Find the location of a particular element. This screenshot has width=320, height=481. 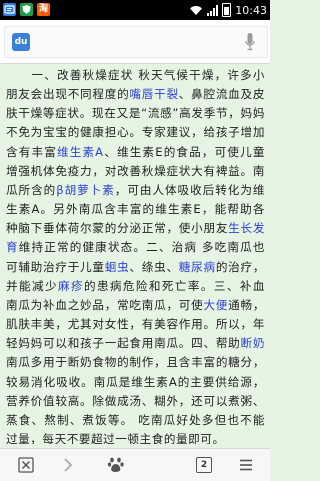

keyword-link: 大便 is located at coordinates (215, 305).